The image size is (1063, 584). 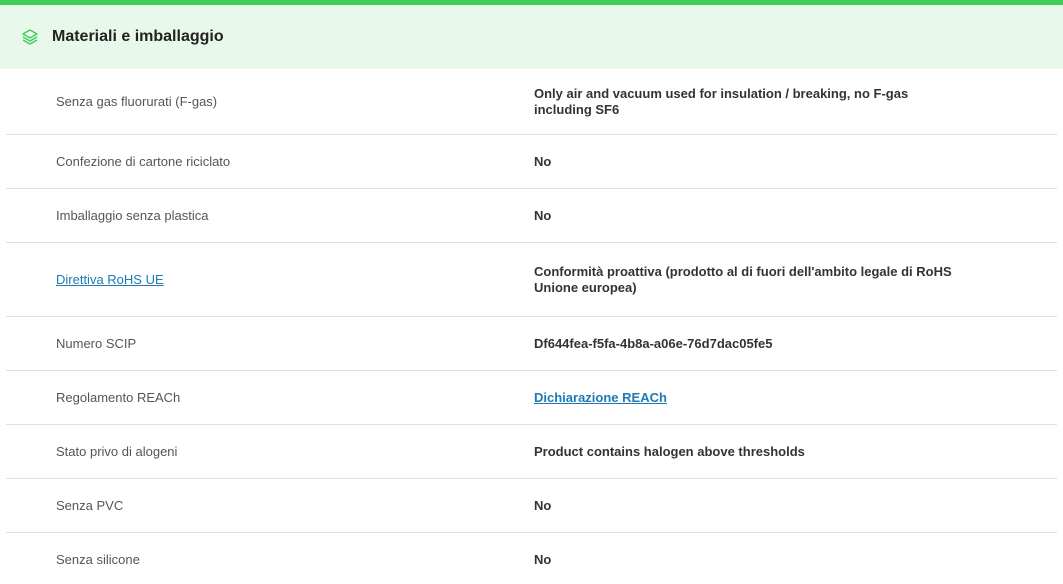 I want to click on row-plastic-free-packaging: Imballaggio senza plastica No, so click(x=531, y=216).